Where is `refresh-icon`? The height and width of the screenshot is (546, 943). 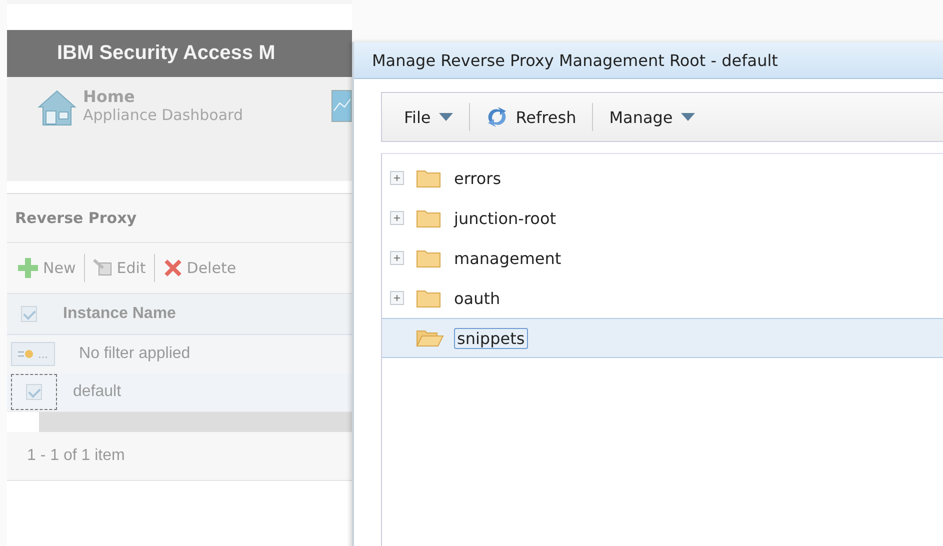
refresh-icon is located at coordinates (497, 117).